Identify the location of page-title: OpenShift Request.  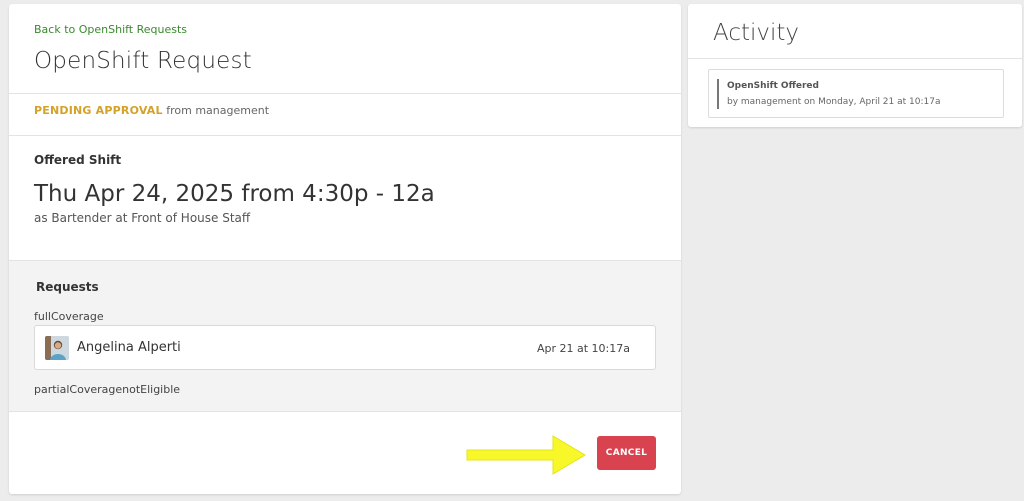
(143, 61).